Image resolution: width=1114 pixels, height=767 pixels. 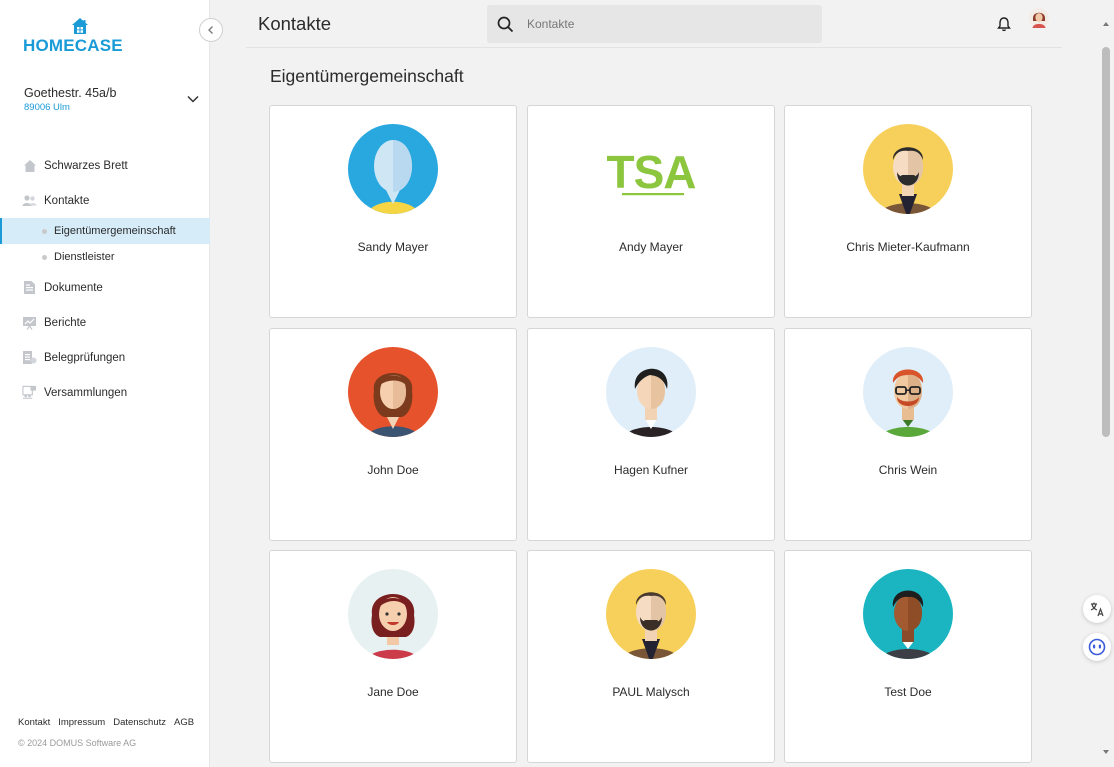 I want to click on property-street: Goethestr. 45a/b, so click(x=70, y=93).